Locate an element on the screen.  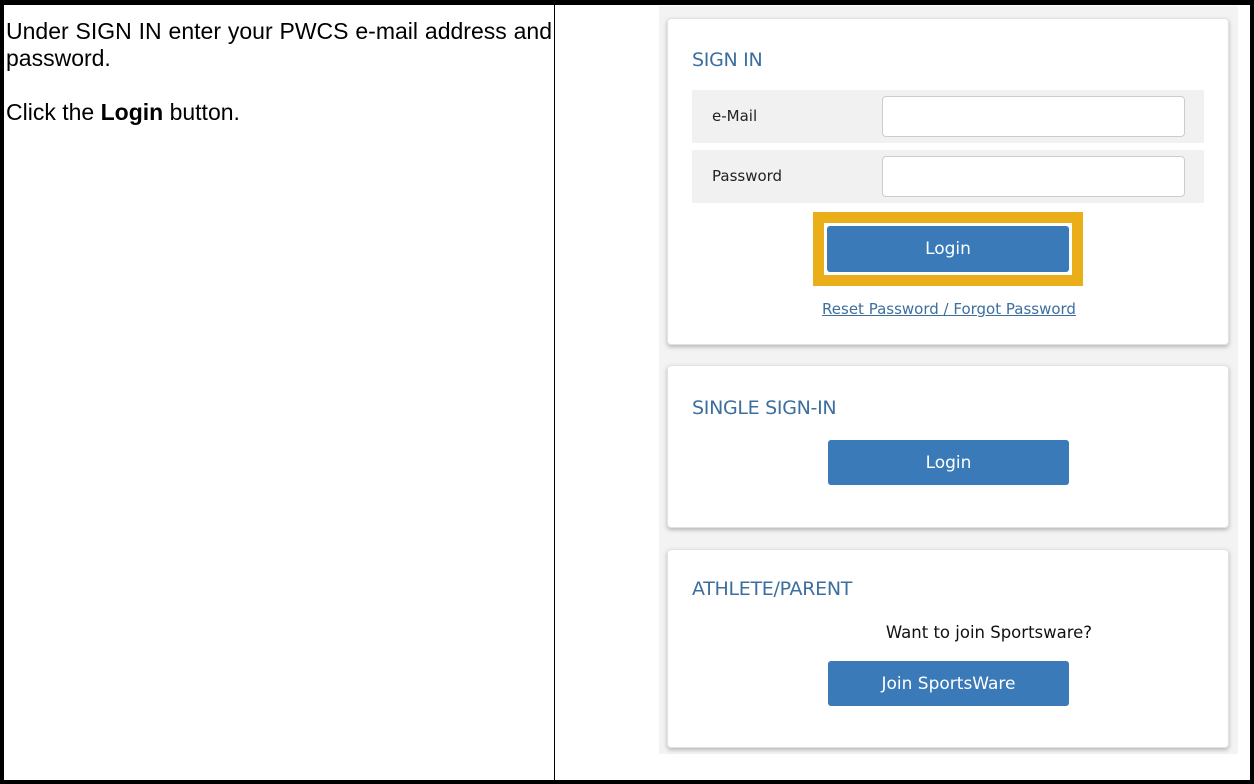
instruction-step-2-prefix: Click the is located at coordinates (53, 112).